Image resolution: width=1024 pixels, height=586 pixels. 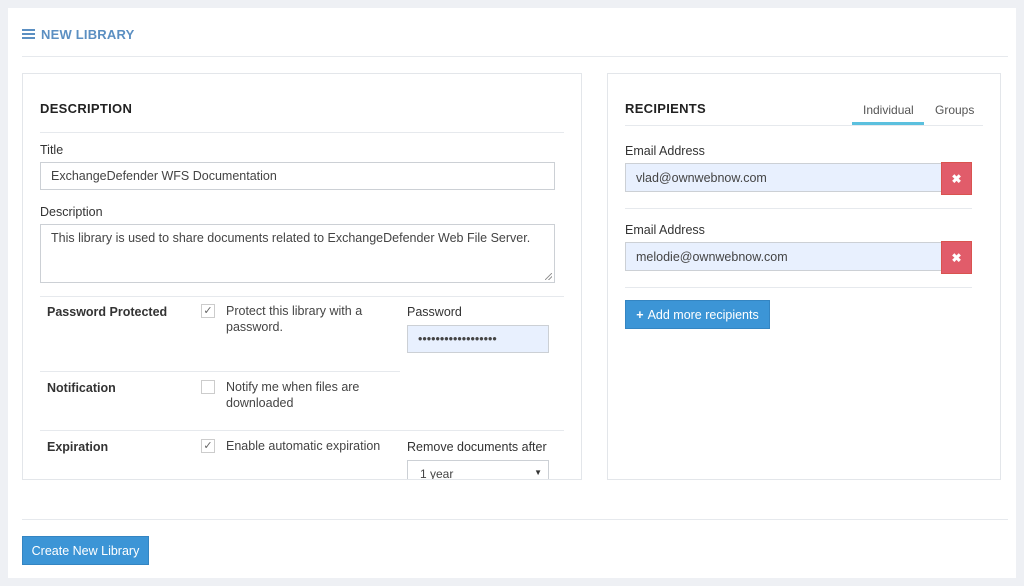 I want to click on recipient-email-input: vlad@ownwebnow.com, so click(x=783, y=177).